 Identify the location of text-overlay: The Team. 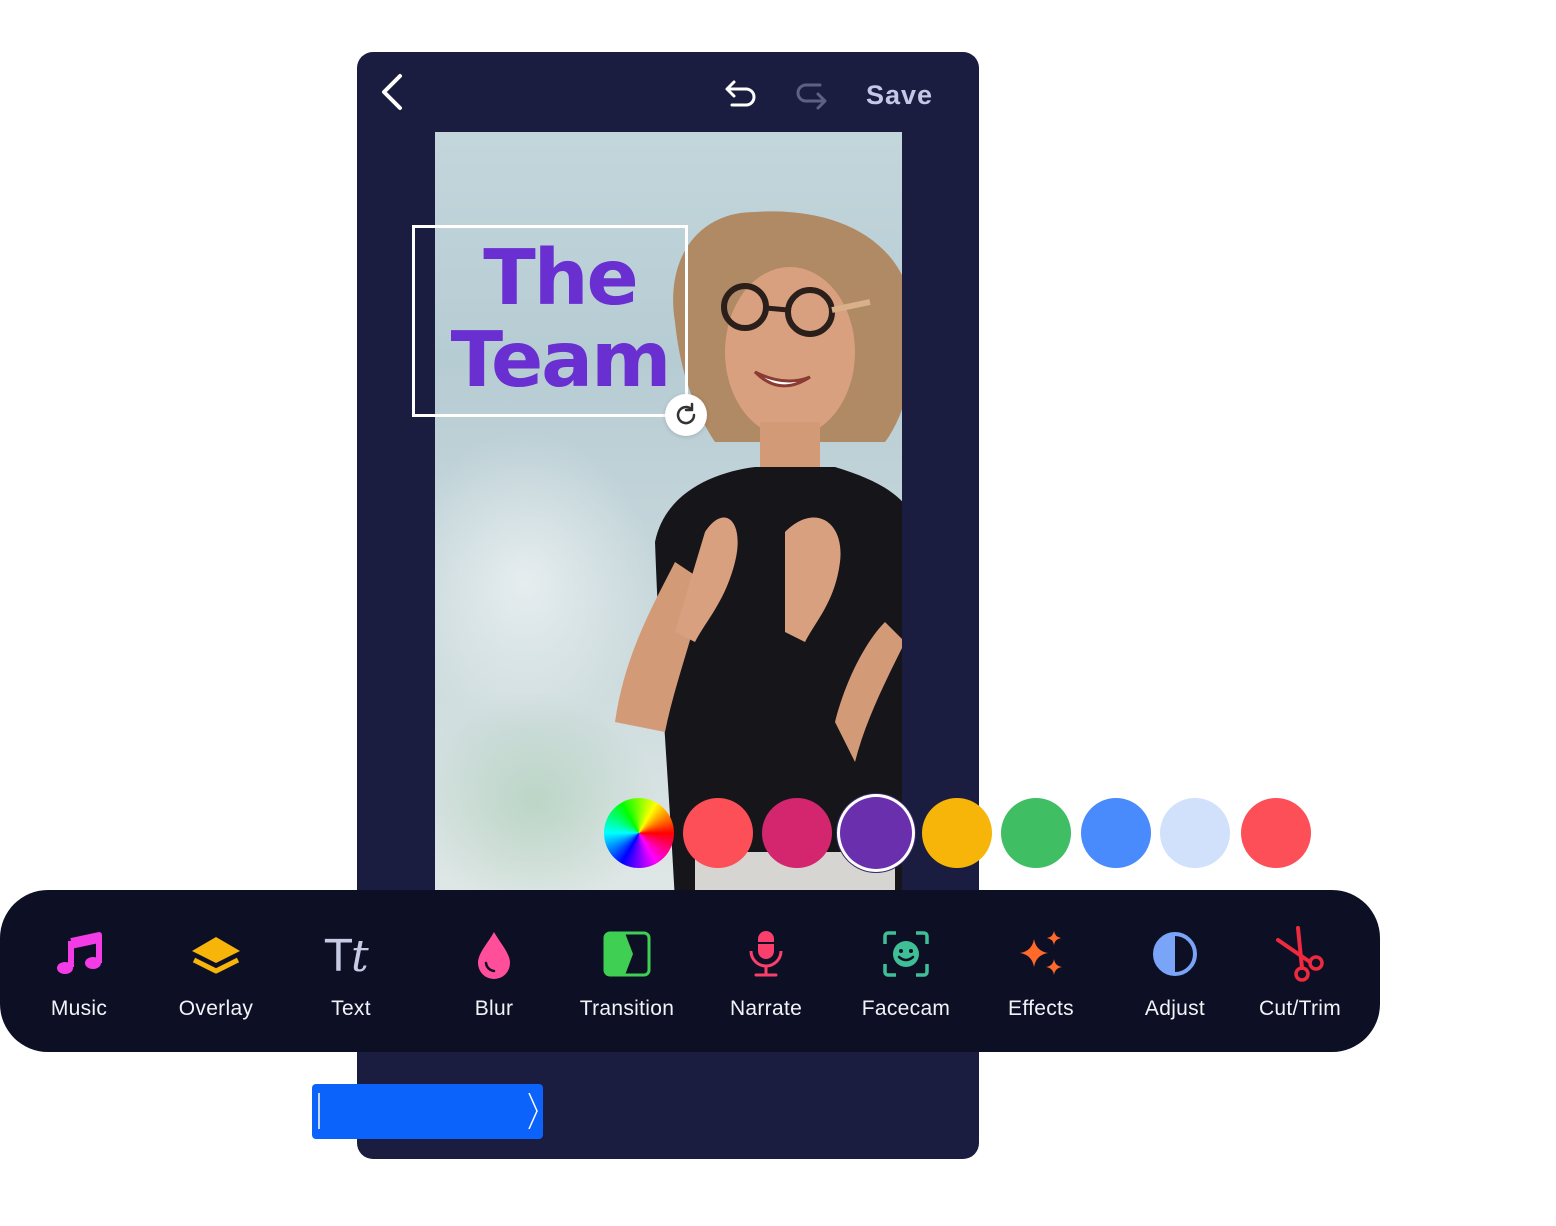
(560, 320).